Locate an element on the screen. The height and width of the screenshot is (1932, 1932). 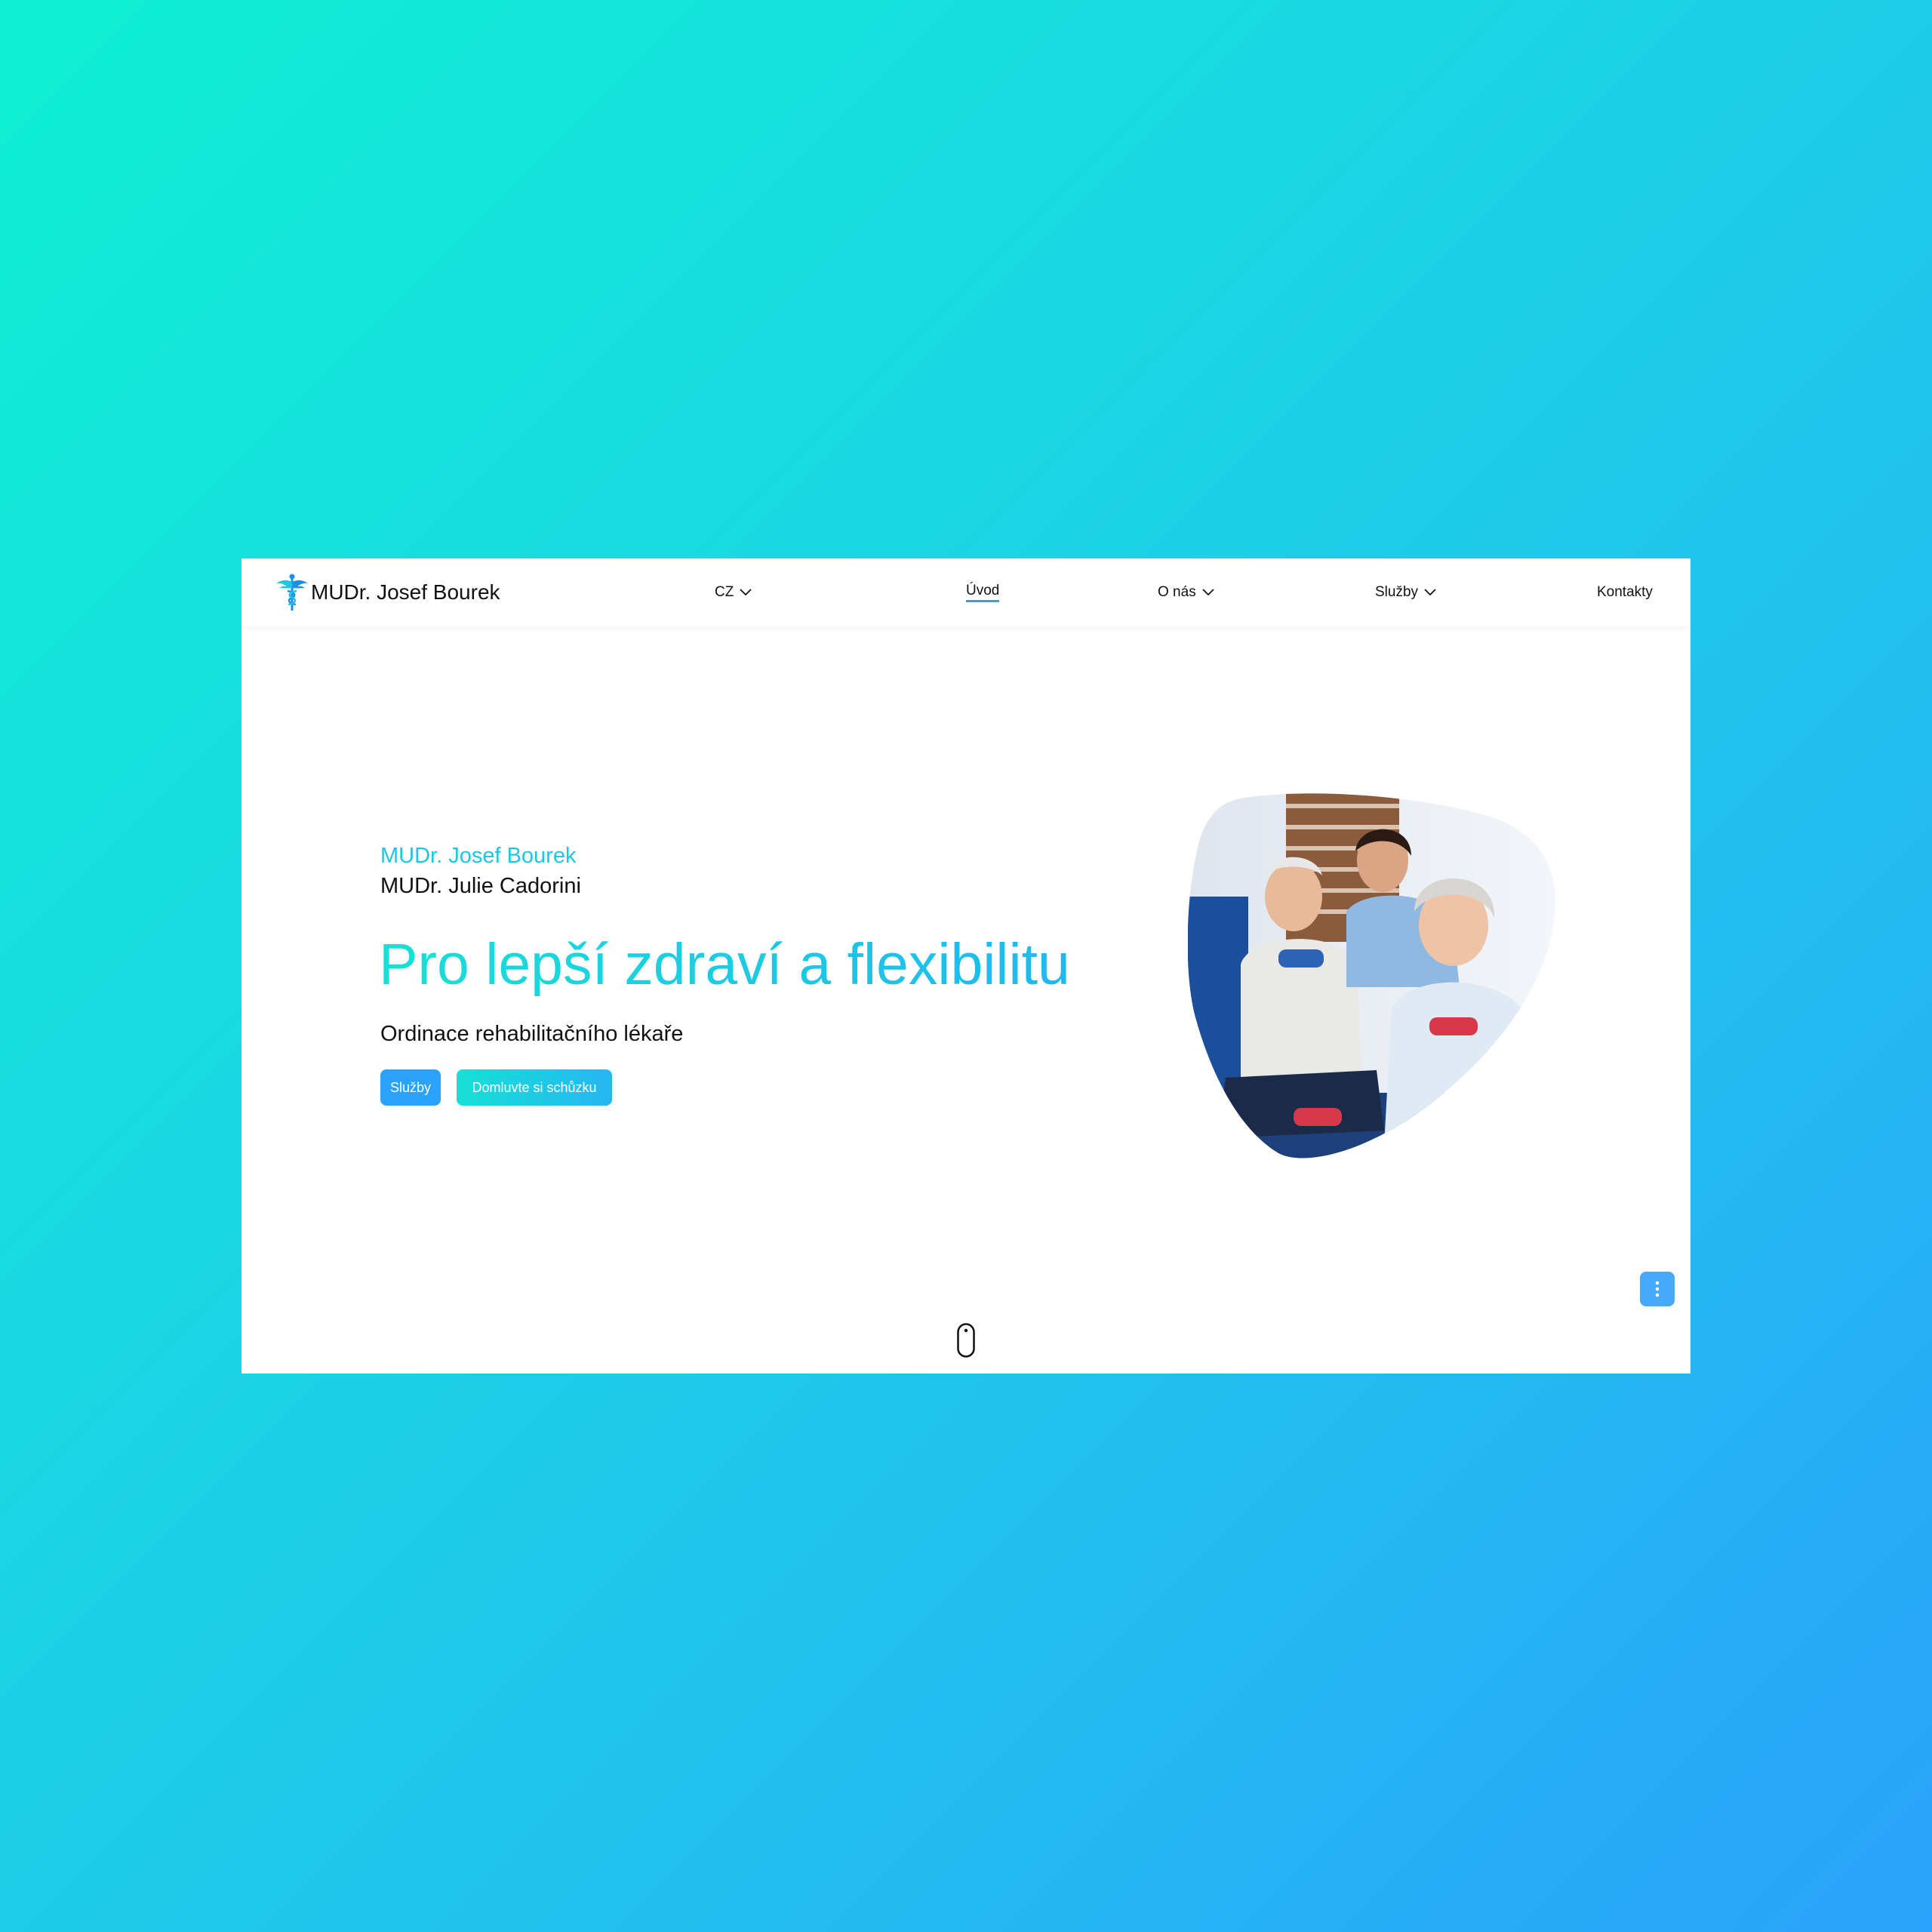
nav-item-uvod: Úvod is located at coordinates (983, 592).